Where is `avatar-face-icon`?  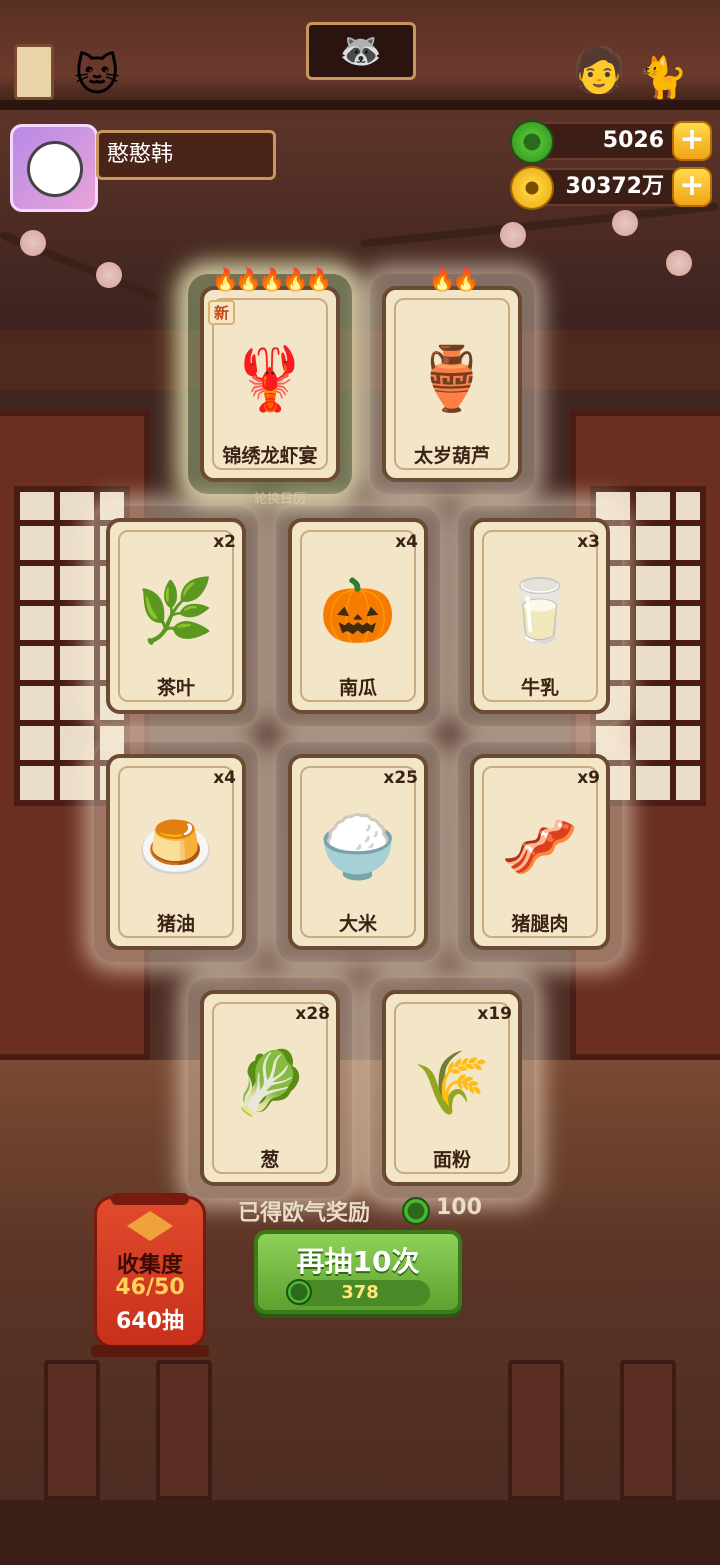
avatar-face-icon is located at coordinates (55, 169).